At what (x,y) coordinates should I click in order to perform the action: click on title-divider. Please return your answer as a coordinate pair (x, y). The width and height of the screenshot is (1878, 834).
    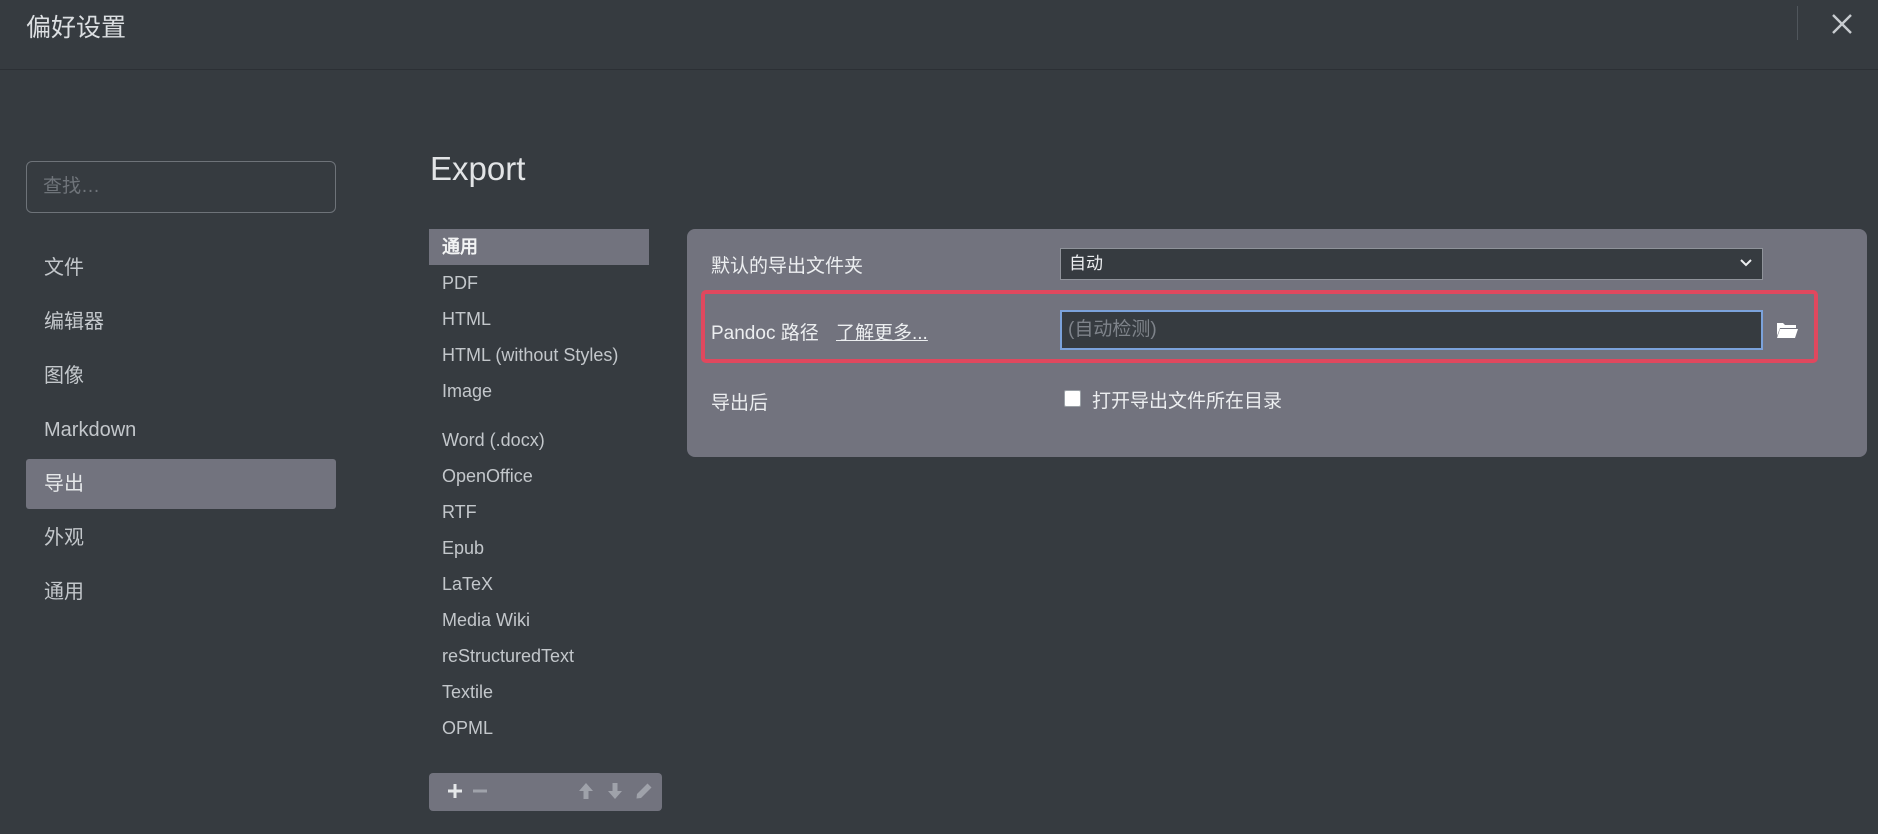
    Looking at the image, I should click on (1797, 23).